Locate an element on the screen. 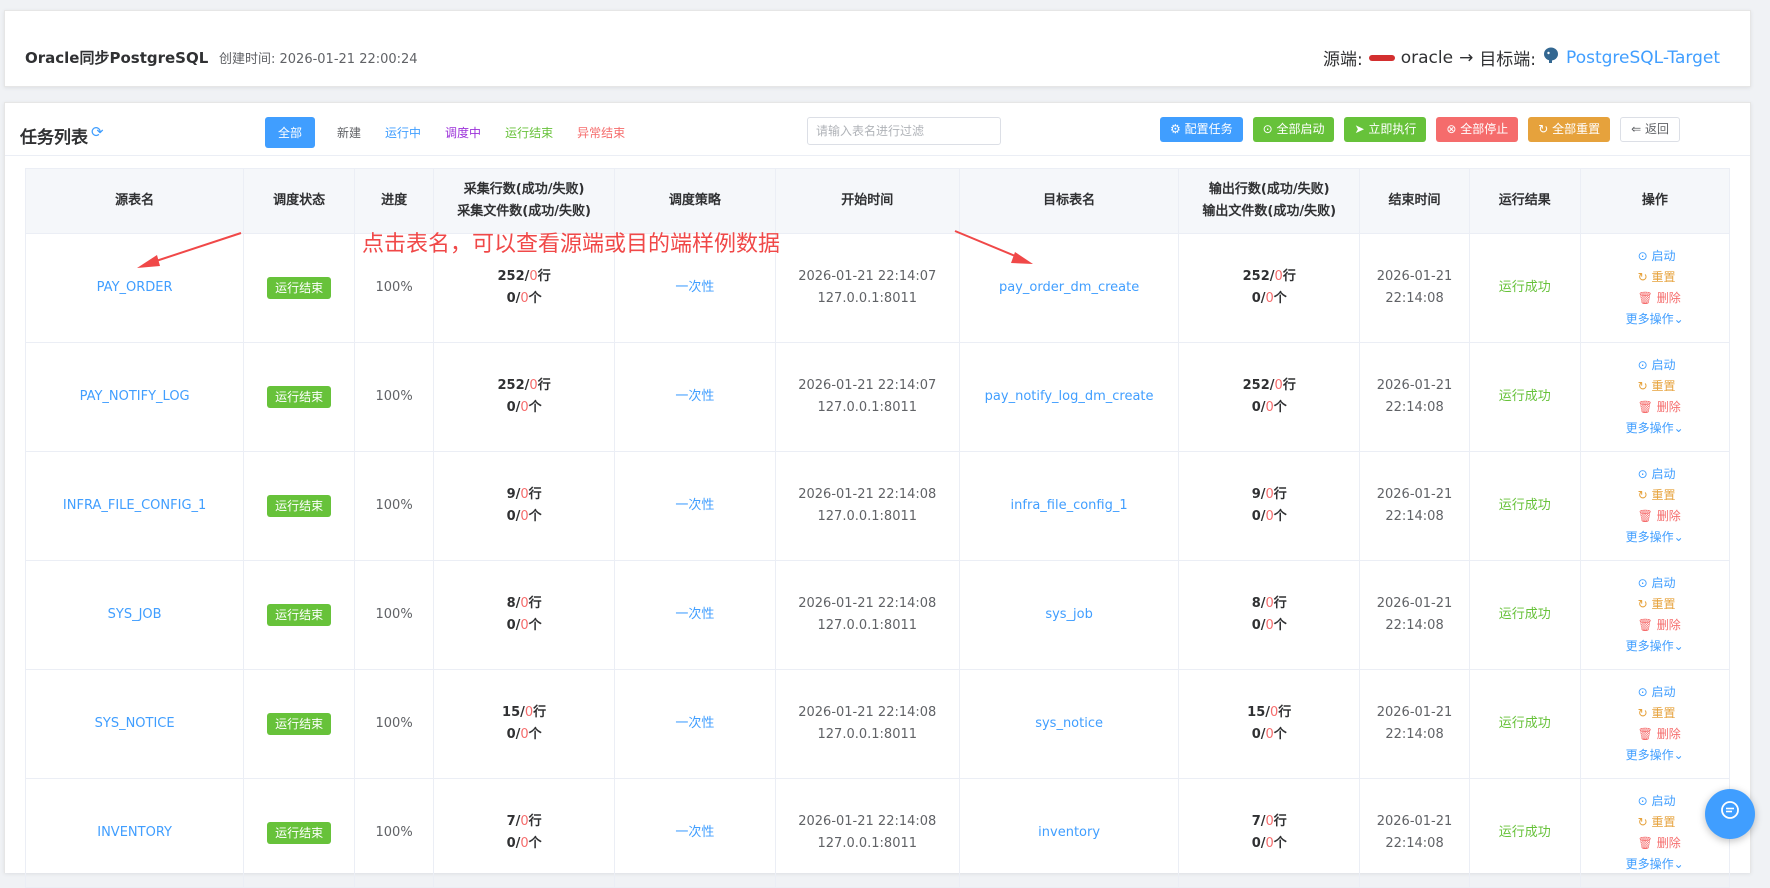  back-button: ⇐ 返回 is located at coordinates (1650, 129).